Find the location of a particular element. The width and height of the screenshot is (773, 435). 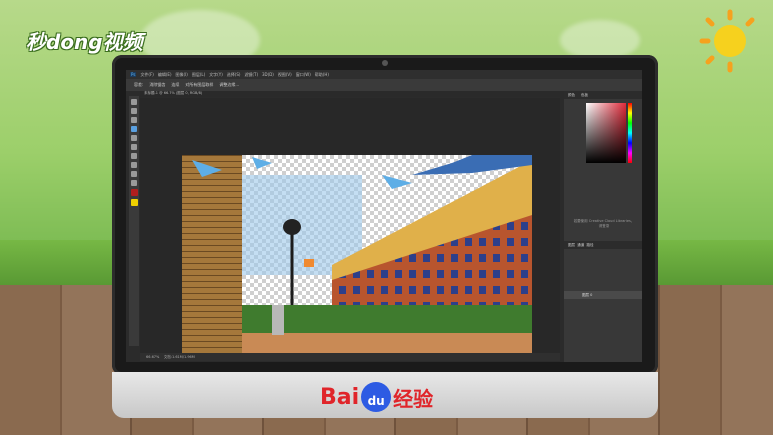

document-tab: 未标题-1 @ 66.7% (图层 0, RGB/8) is located at coordinates (350, 94).